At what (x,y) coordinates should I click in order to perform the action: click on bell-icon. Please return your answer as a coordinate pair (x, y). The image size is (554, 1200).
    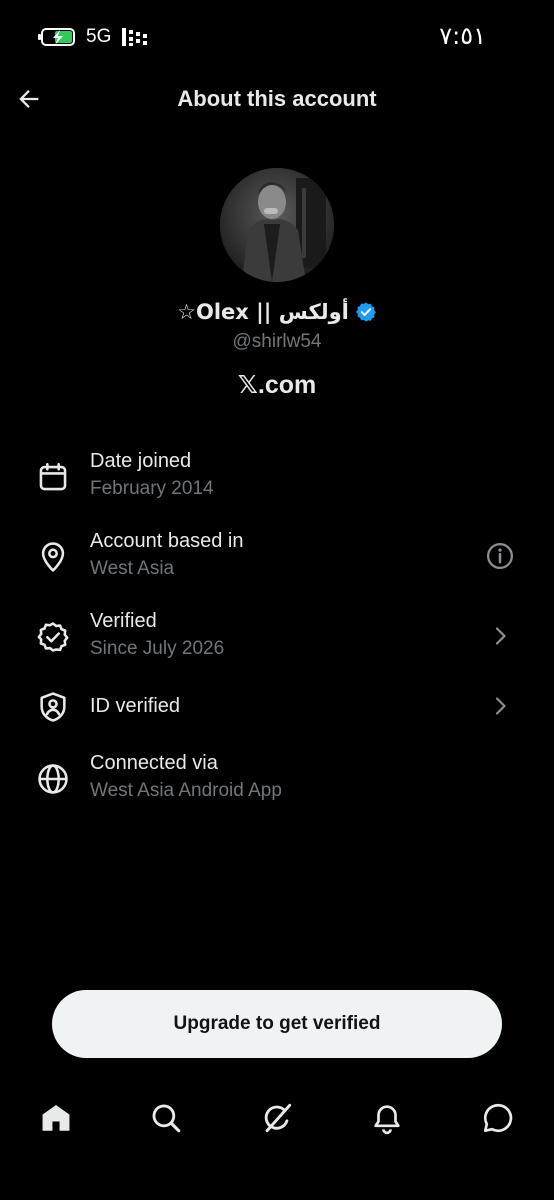
    Looking at the image, I should click on (387, 1120).